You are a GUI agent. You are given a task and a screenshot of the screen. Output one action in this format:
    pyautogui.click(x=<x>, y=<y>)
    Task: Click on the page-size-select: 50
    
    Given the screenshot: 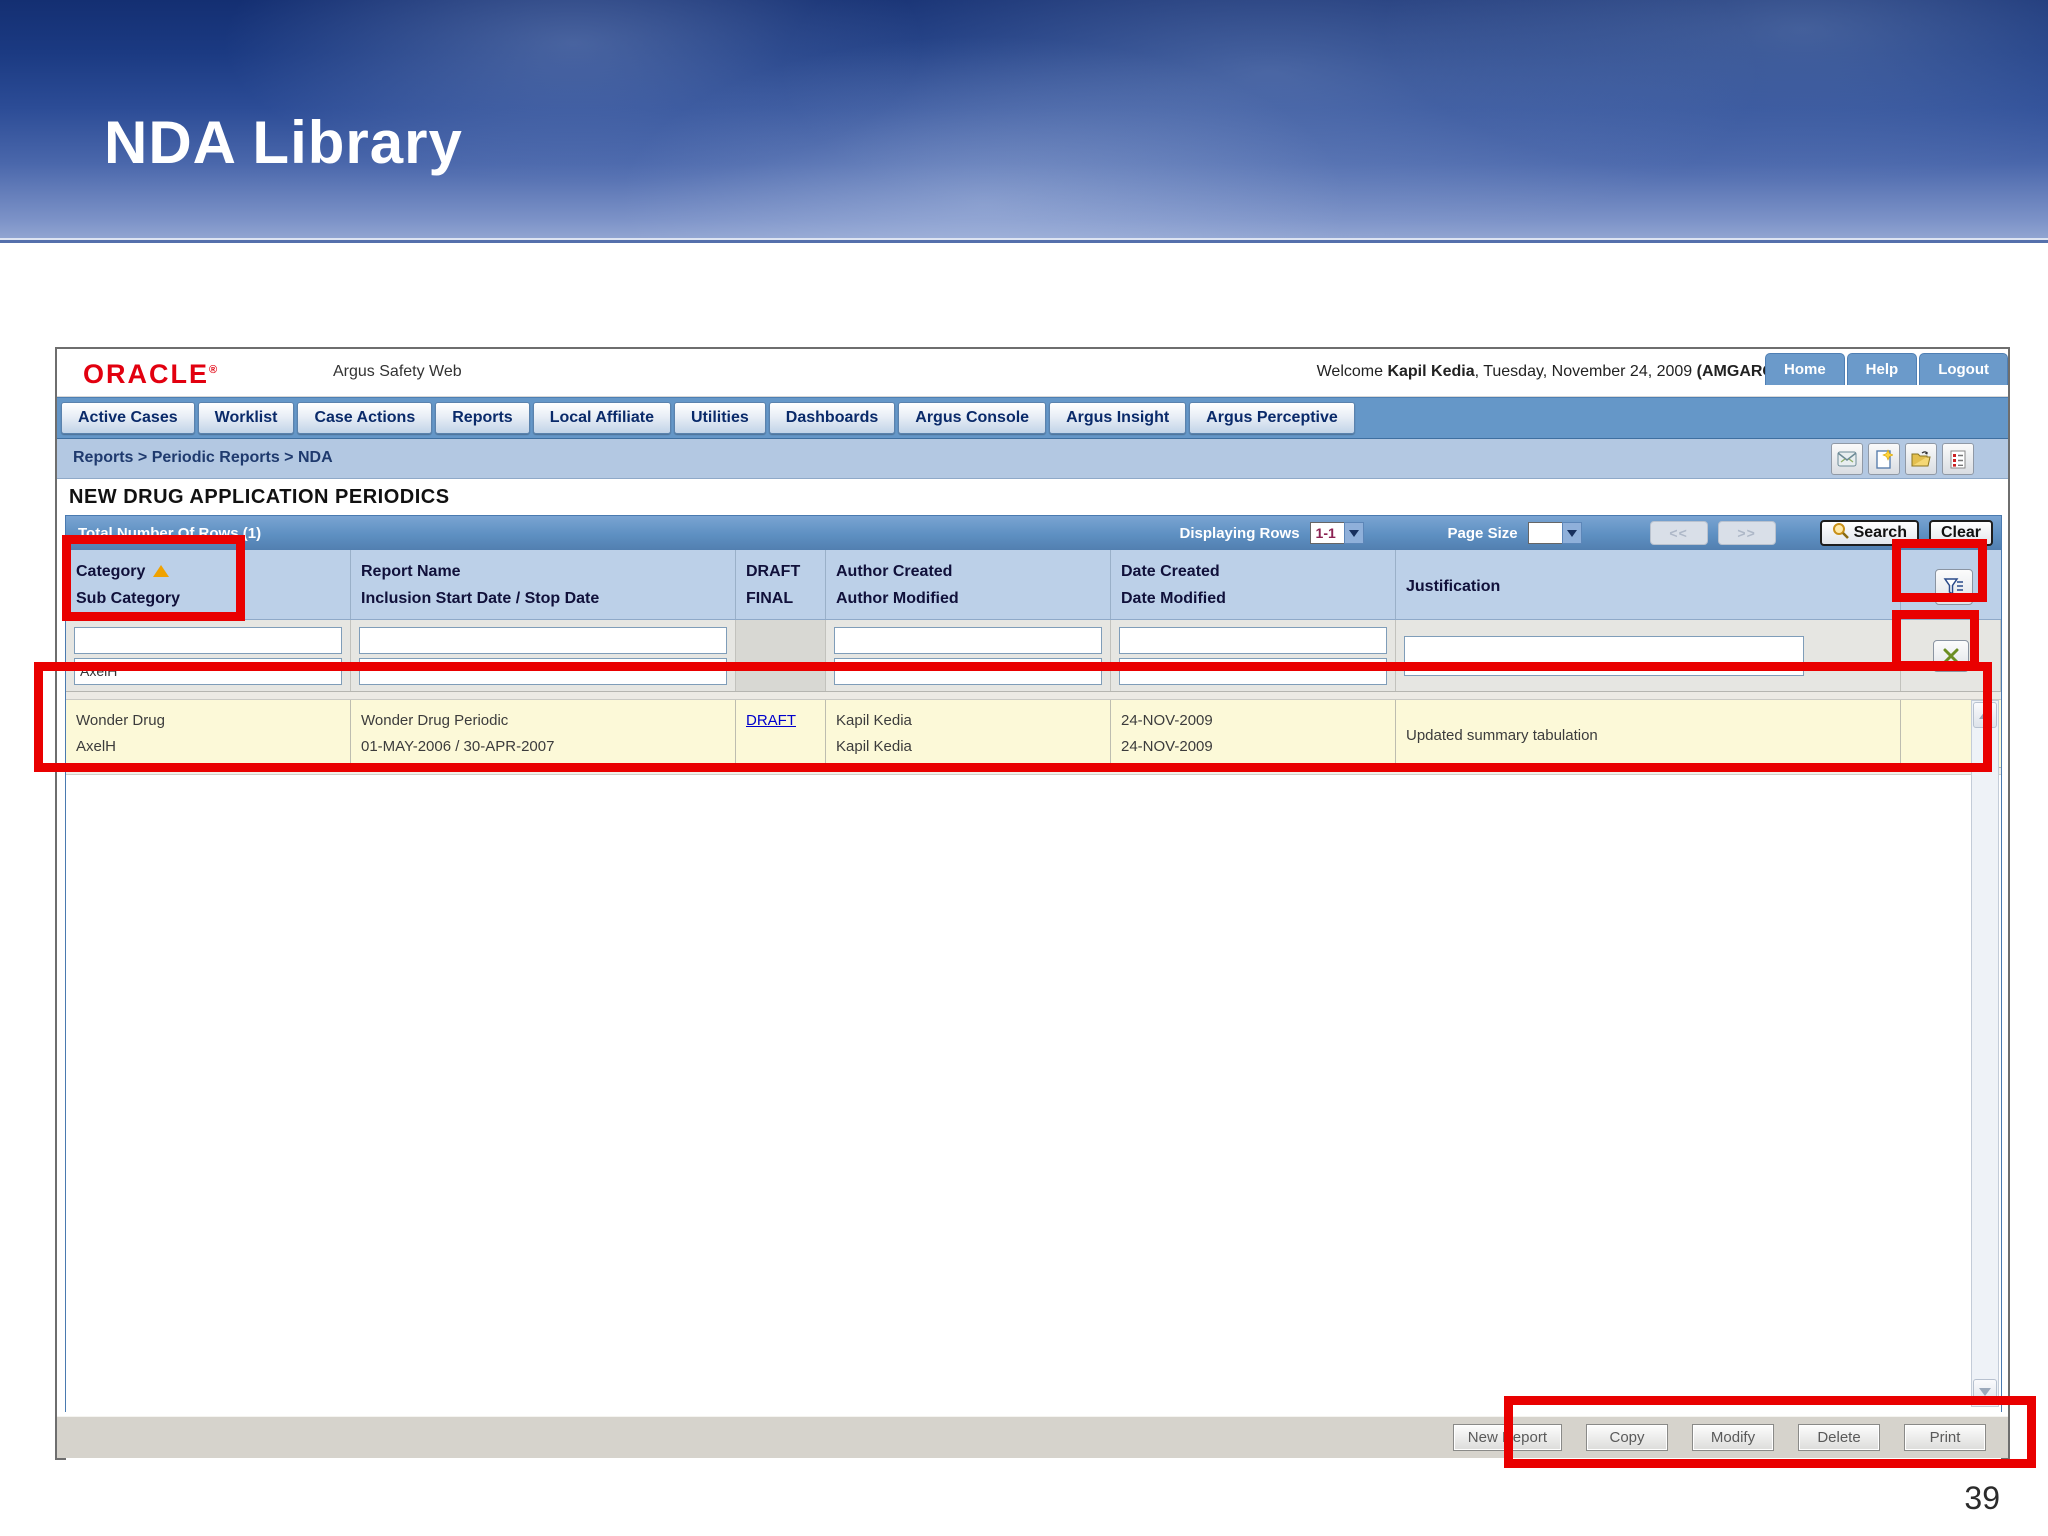 What is the action you would take?
    pyautogui.click(x=1554, y=533)
    